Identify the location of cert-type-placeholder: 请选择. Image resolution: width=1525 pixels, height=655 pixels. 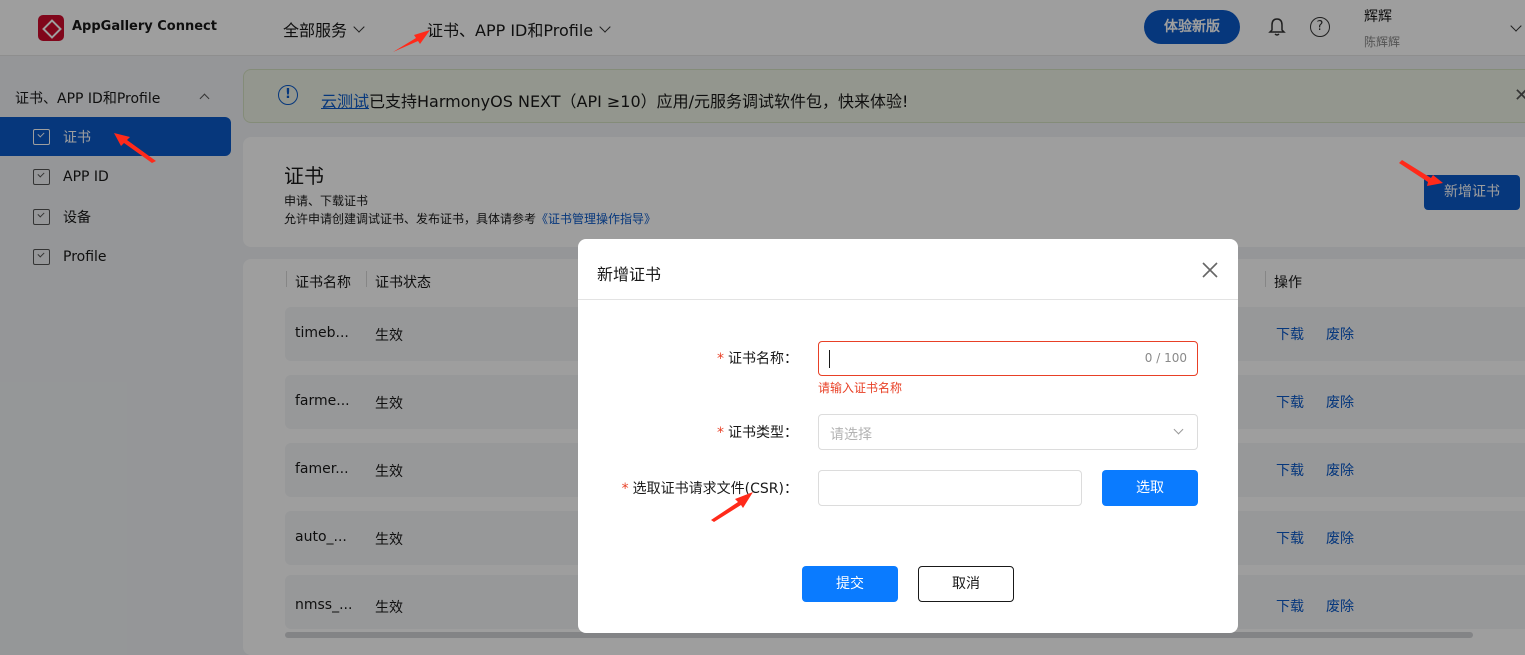
(851, 435).